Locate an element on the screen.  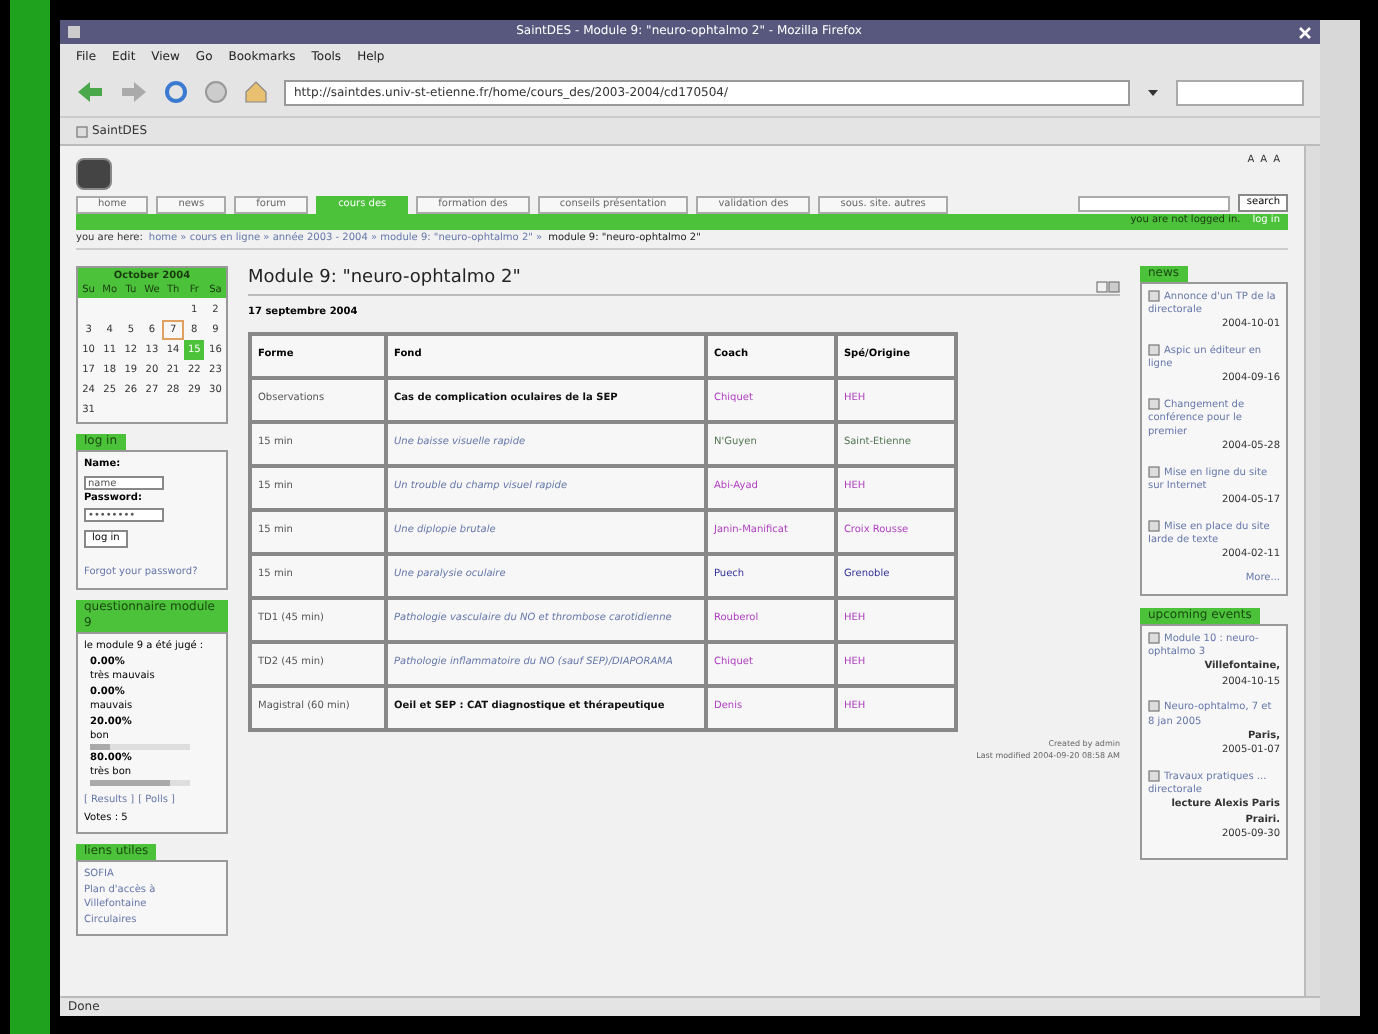
scrollbar is located at coordinates (1312, 571).